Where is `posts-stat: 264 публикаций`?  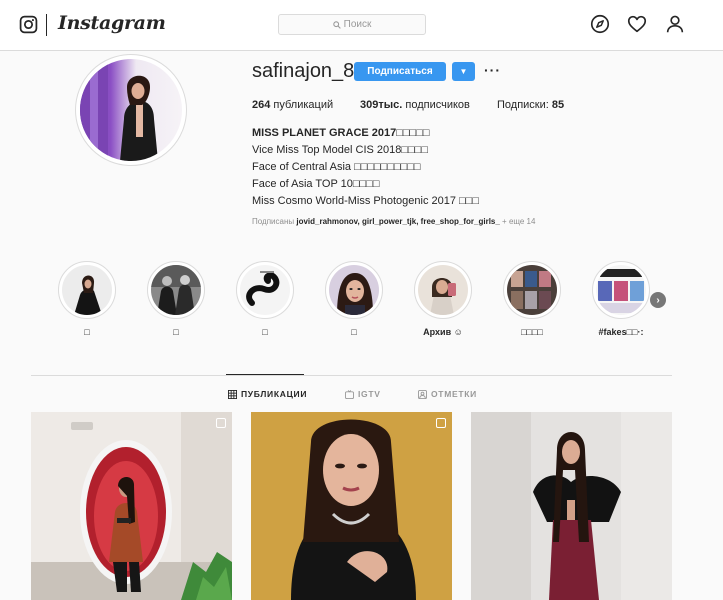
posts-stat: 264 публикаций is located at coordinates (292, 105).